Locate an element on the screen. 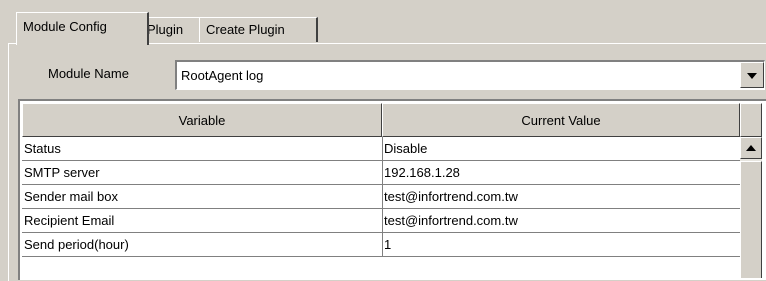  table-header: Variable Current Value is located at coordinates (392, 120).